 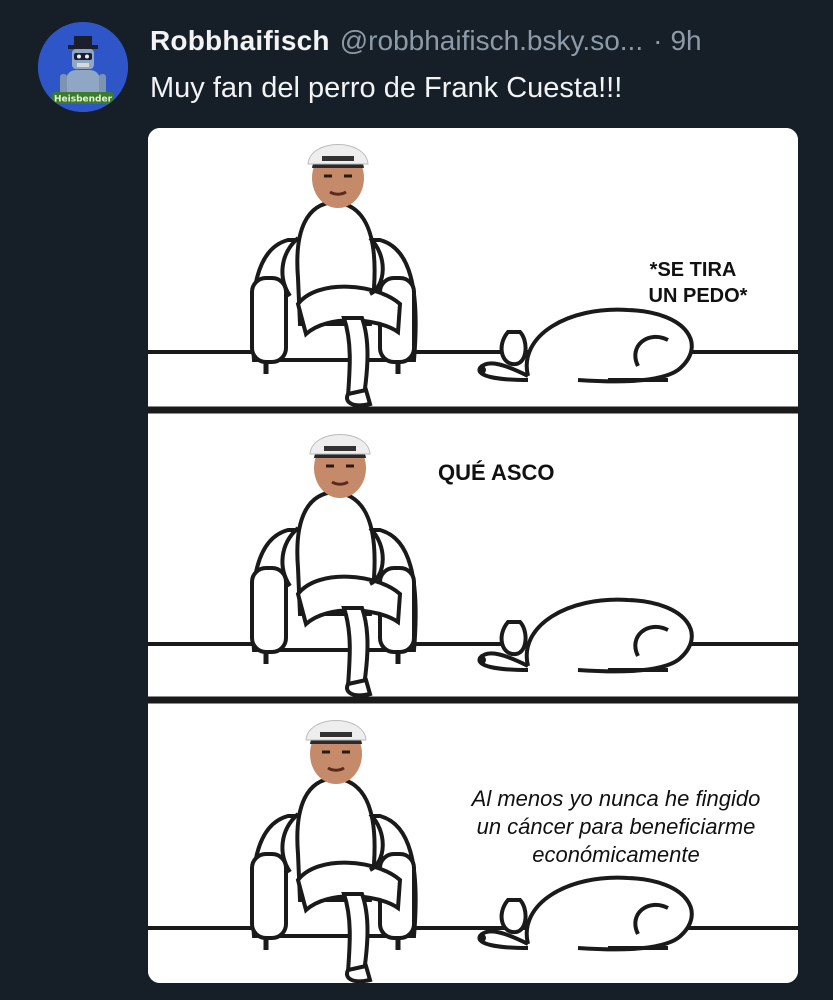 I want to click on panel-1-caption-line-1: *SE TIRA, so click(x=693, y=270).